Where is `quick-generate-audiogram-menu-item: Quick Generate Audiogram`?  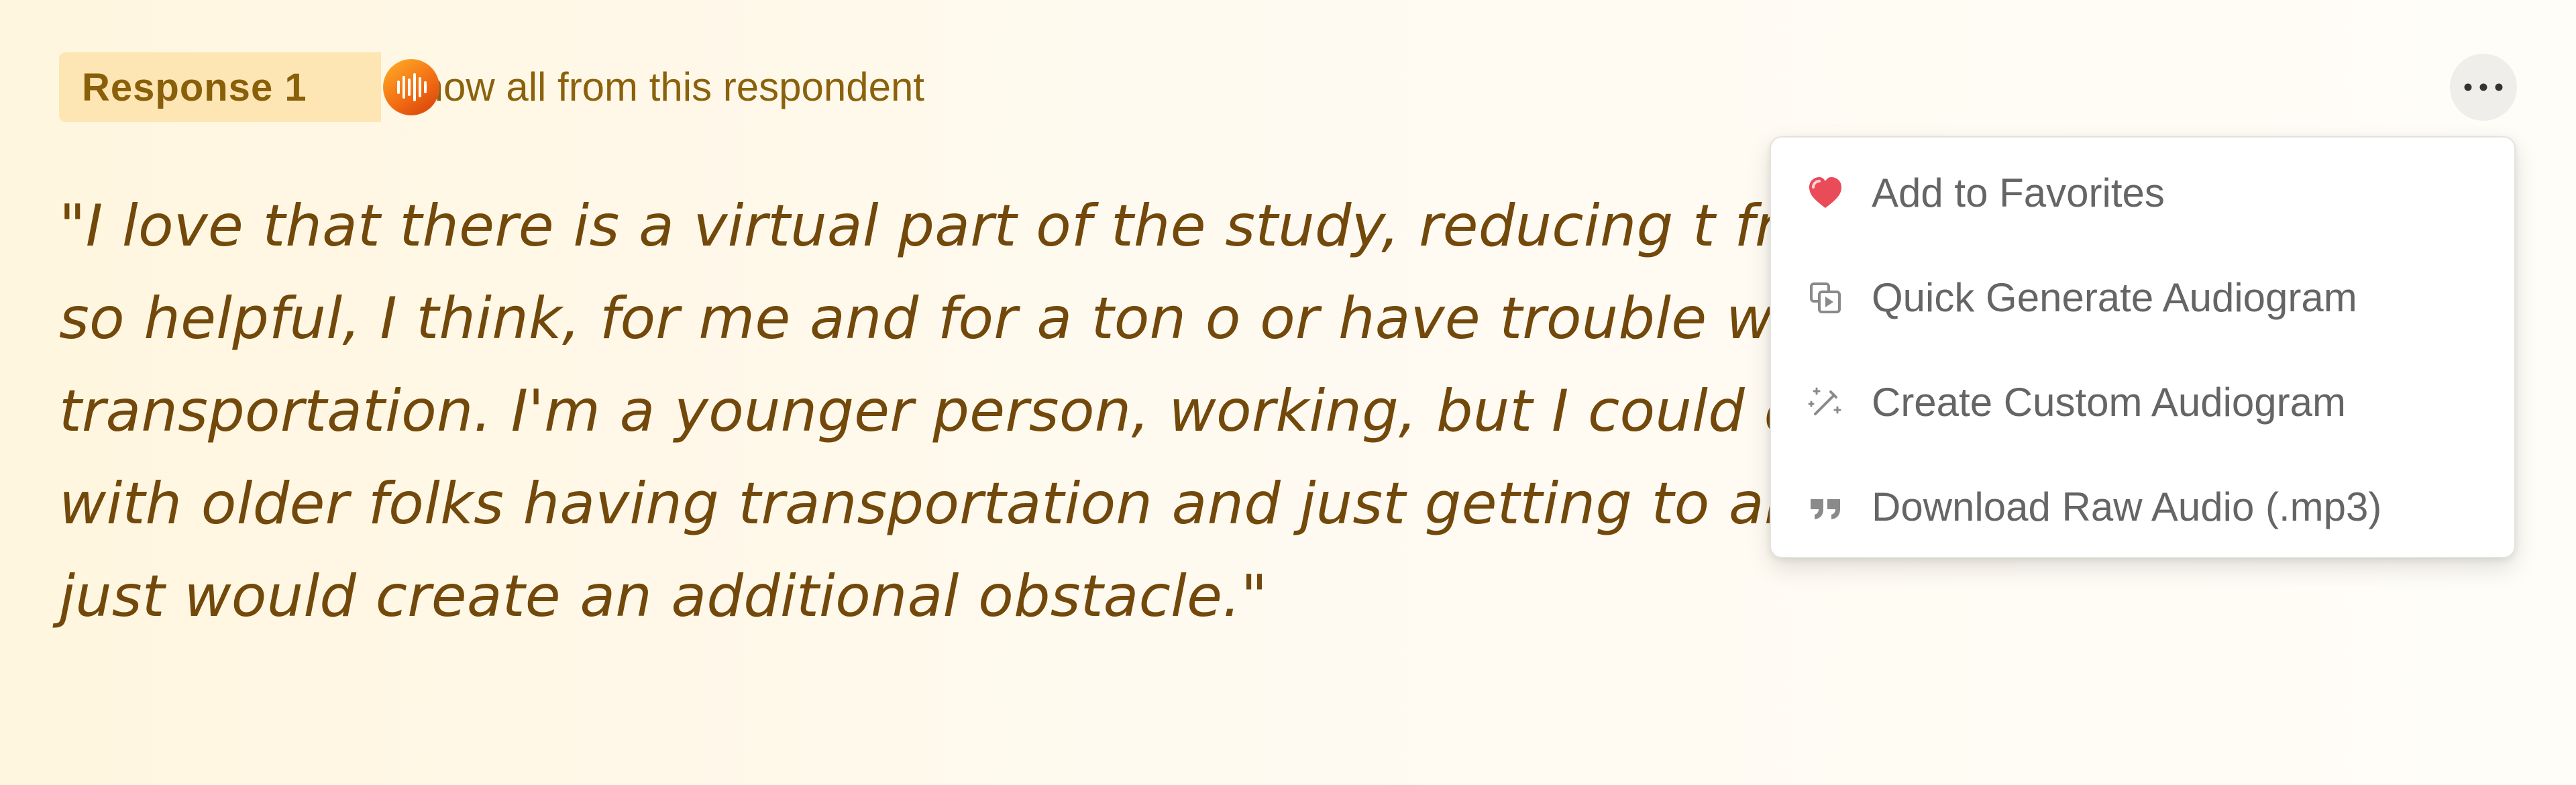
quick-generate-audiogram-menu-item: Quick Generate Audiogram is located at coordinates (2142, 298).